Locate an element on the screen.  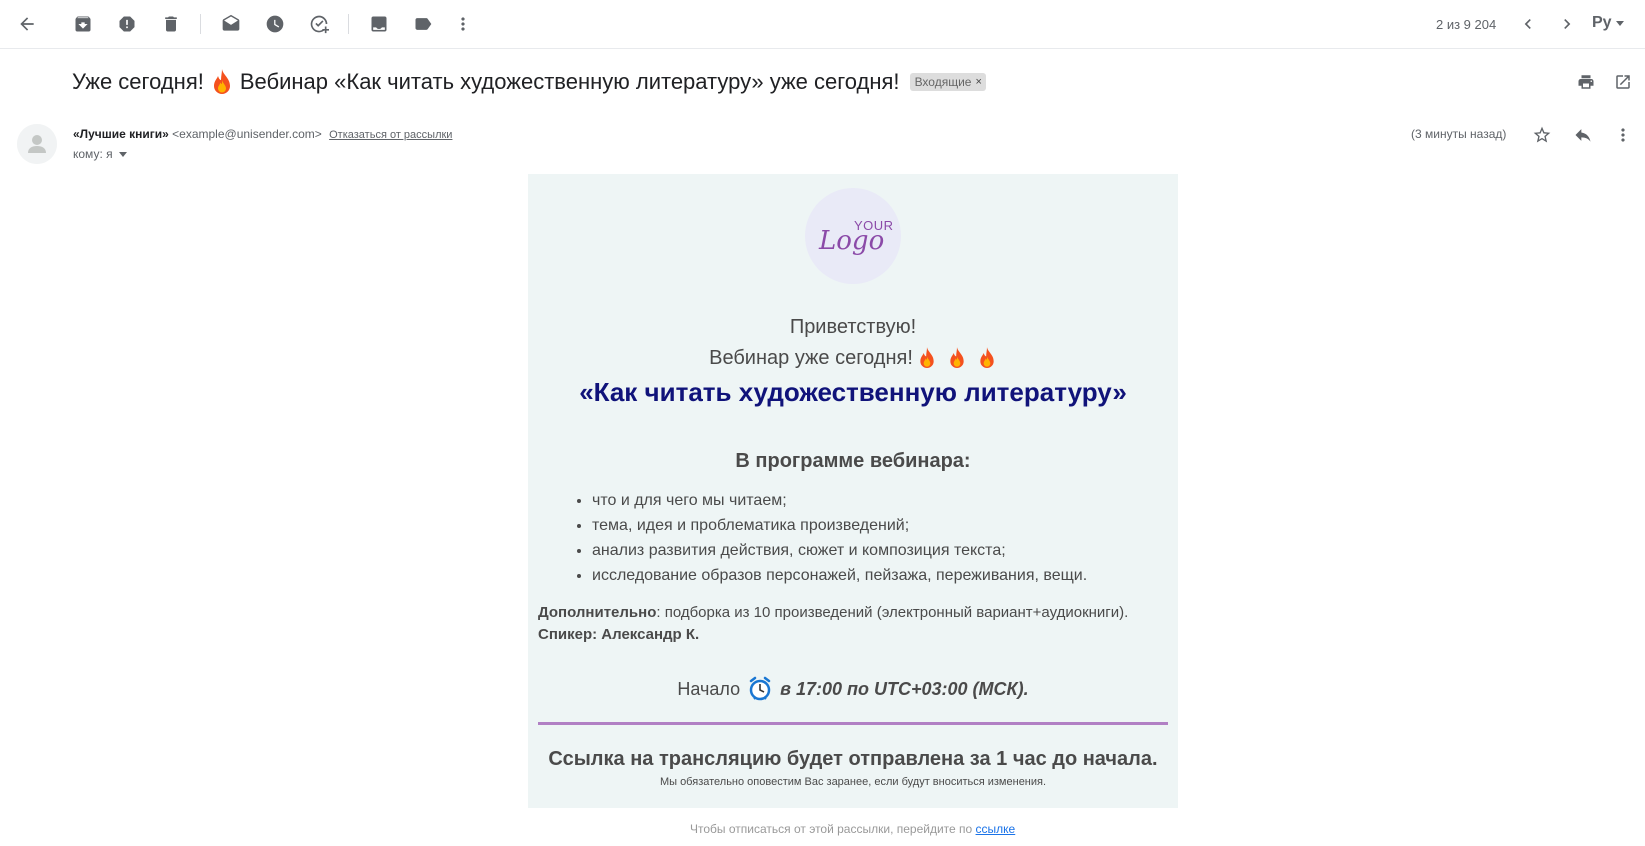
back-arrow-icon is located at coordinates (27, 24).